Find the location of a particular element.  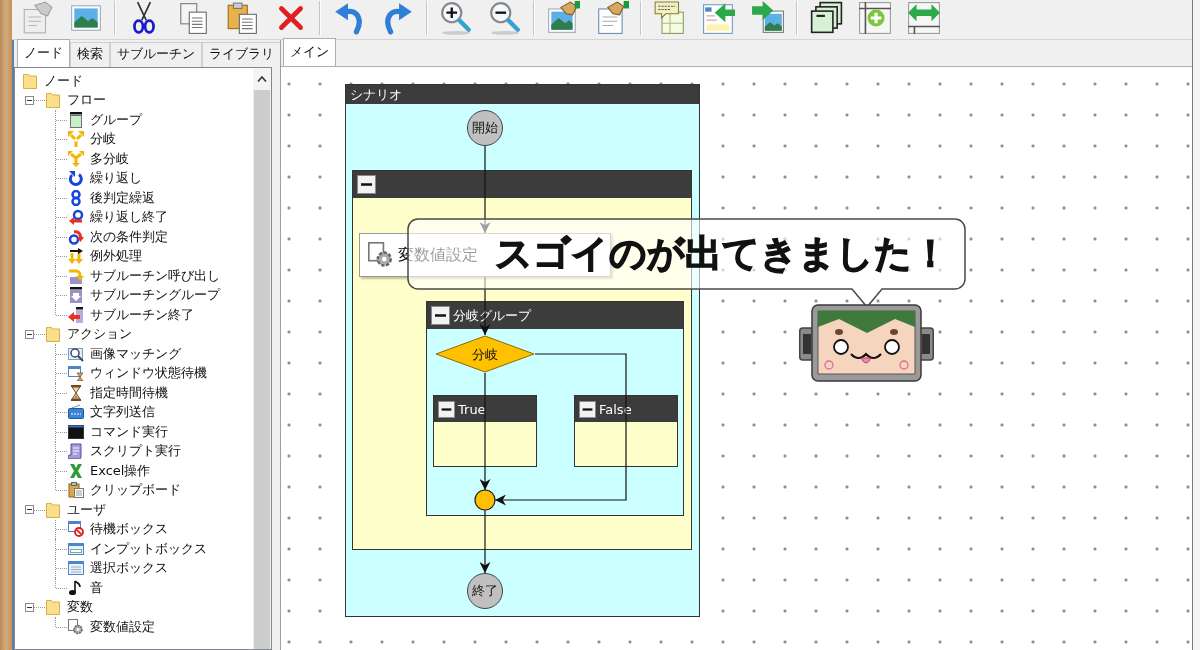

tree-item: Excel操作 is located at coordinates (109, 470).